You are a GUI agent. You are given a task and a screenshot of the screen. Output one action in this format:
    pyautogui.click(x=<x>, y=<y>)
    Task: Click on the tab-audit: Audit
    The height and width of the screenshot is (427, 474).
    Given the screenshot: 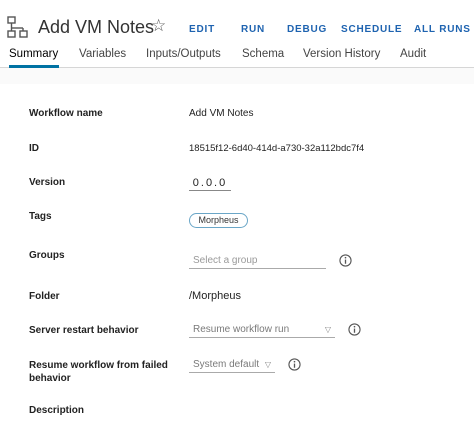 What is the action you would take?
    pyautogui.click(x=413, y=54)
    